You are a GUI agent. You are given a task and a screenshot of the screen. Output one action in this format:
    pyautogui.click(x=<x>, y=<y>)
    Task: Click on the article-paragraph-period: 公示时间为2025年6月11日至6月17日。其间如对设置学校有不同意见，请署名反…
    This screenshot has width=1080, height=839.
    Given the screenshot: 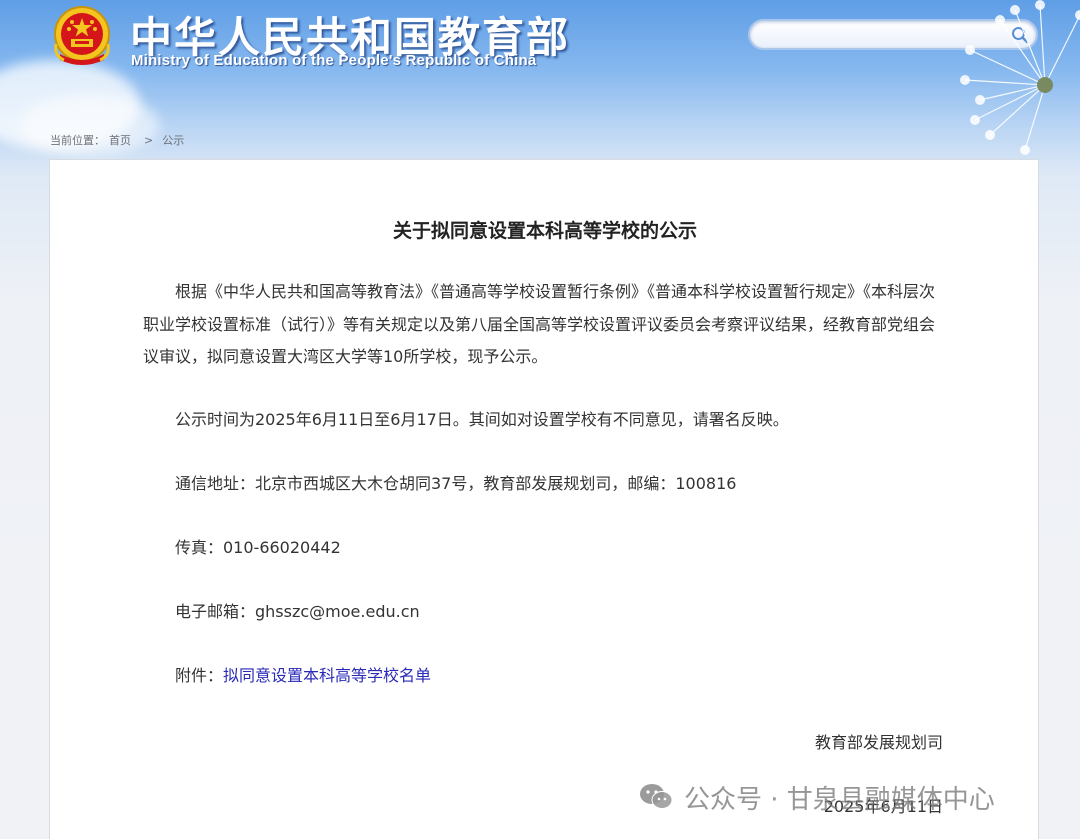 What is the action you would take?
    pyautogui.click(x=482, y=419)
    